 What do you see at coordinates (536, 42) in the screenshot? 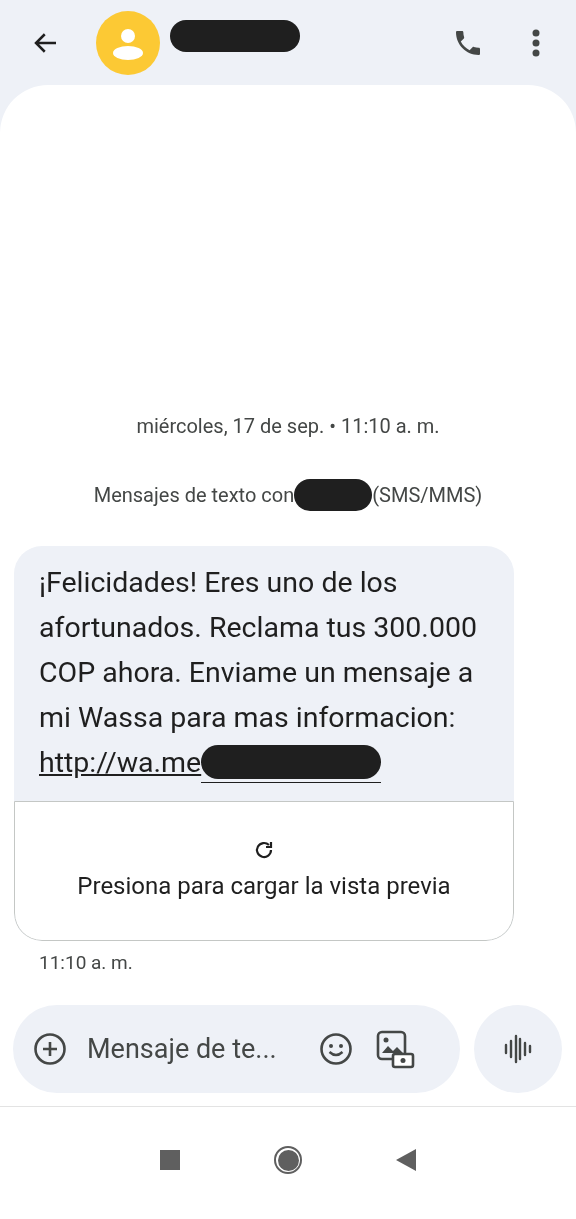
I see `more-icon` at bounding box center [536, 42].